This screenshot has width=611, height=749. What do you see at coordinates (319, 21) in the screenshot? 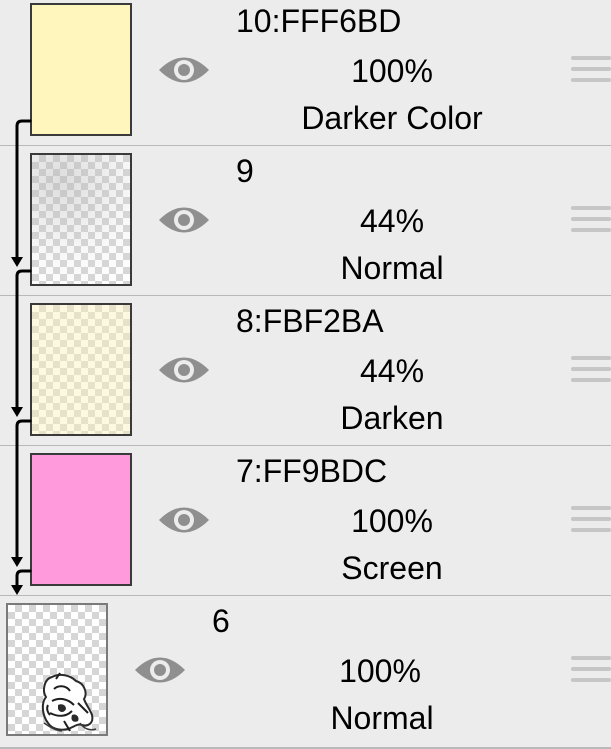
I see `layer-name: 10:FFF6BD` at bounding box center [319, 21].